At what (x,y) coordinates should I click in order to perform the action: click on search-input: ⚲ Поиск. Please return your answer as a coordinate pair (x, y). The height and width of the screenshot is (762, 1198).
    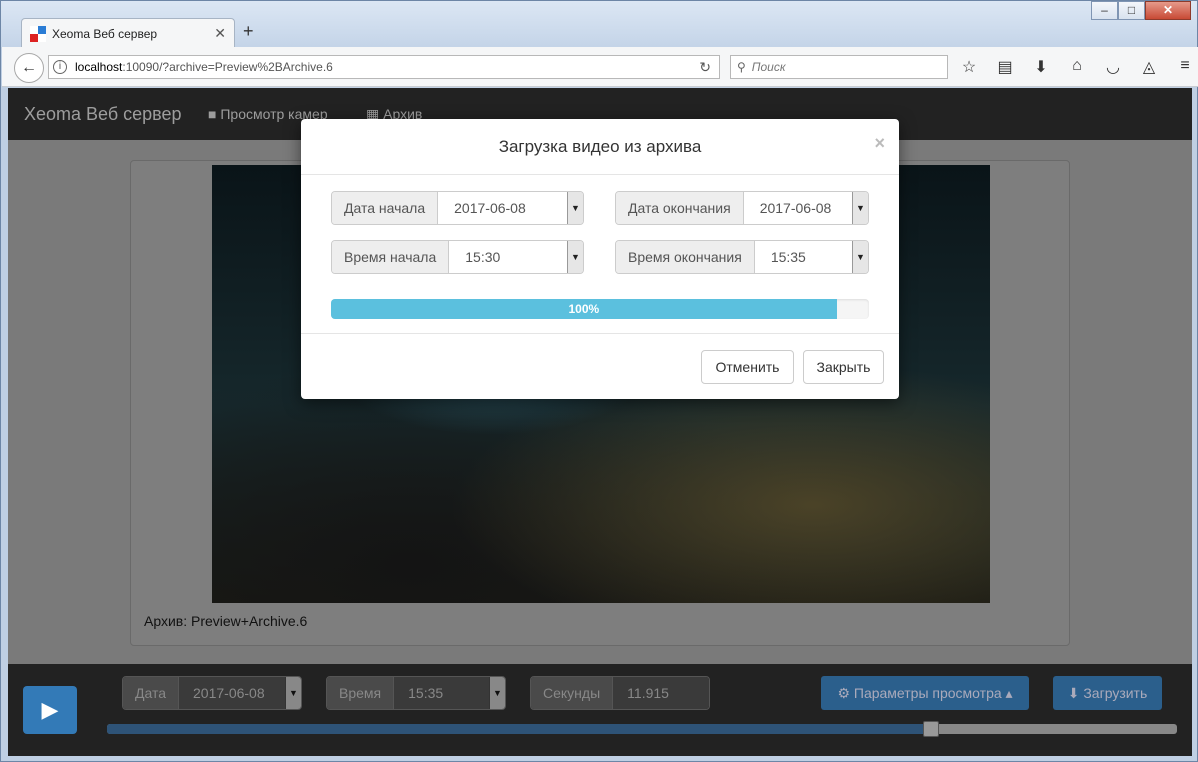
    Looking at the image, I should click on (839, 67).